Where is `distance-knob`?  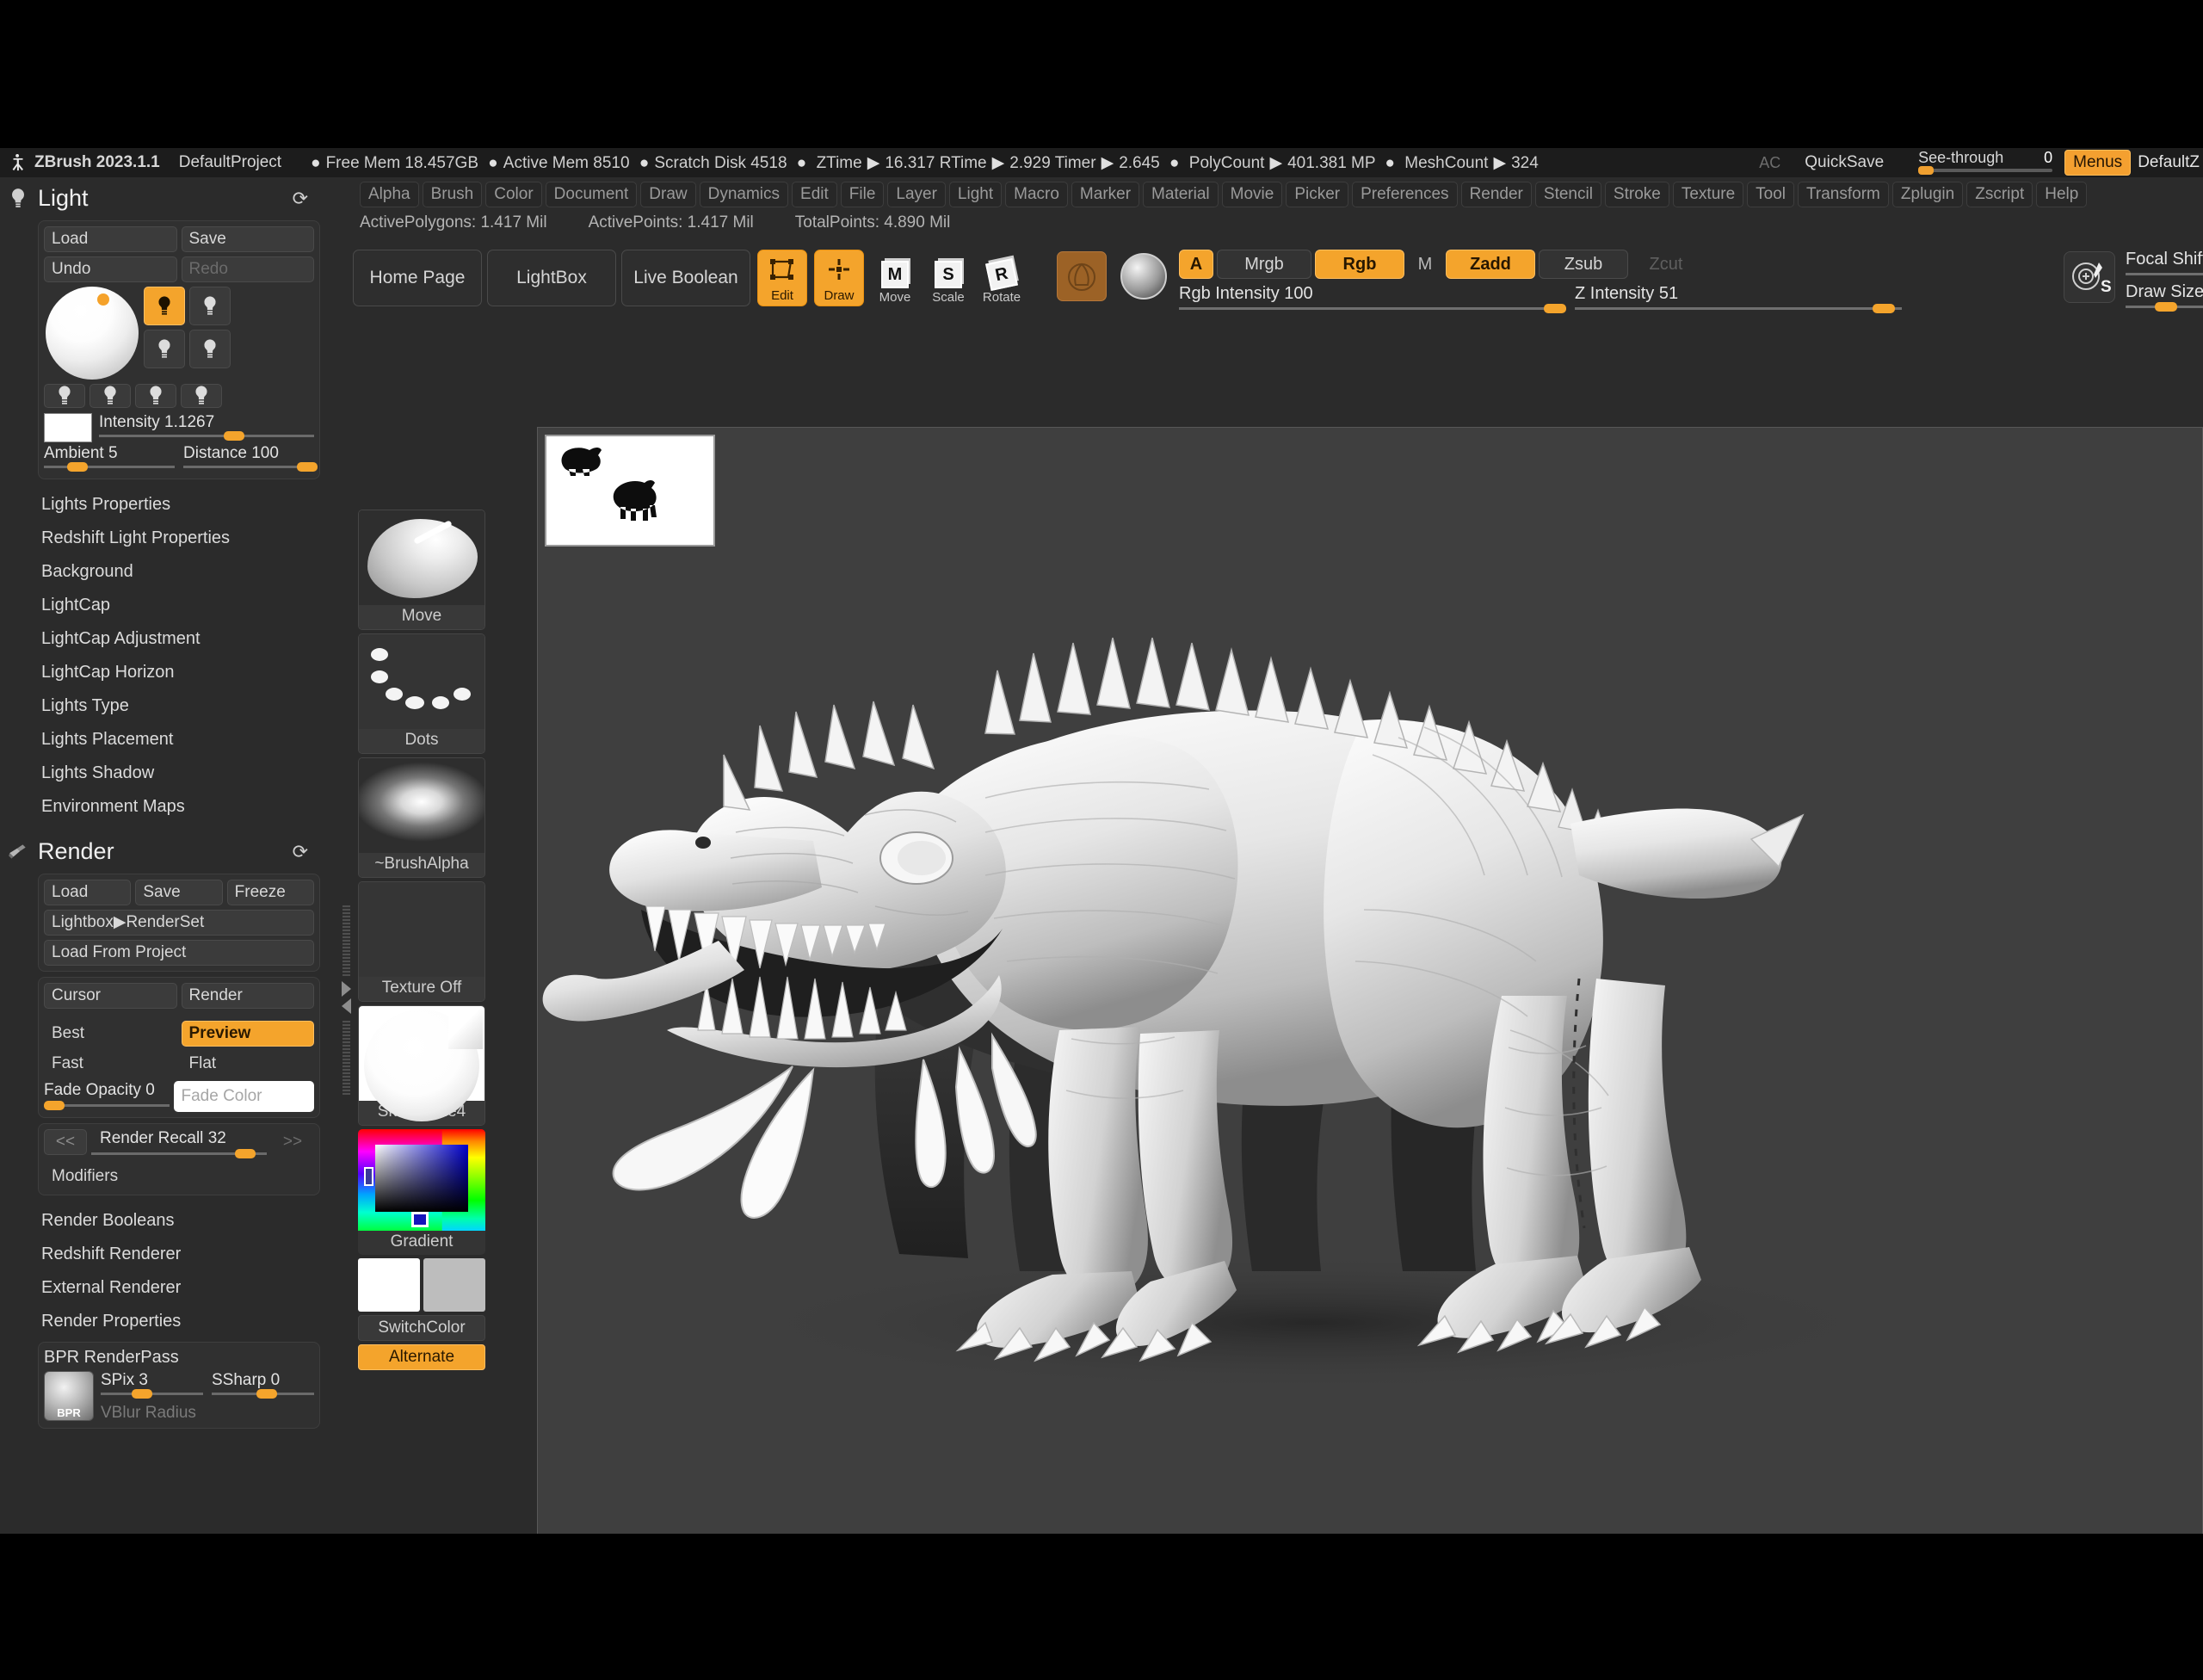
distance-knob is located at coordinates (308, 467).